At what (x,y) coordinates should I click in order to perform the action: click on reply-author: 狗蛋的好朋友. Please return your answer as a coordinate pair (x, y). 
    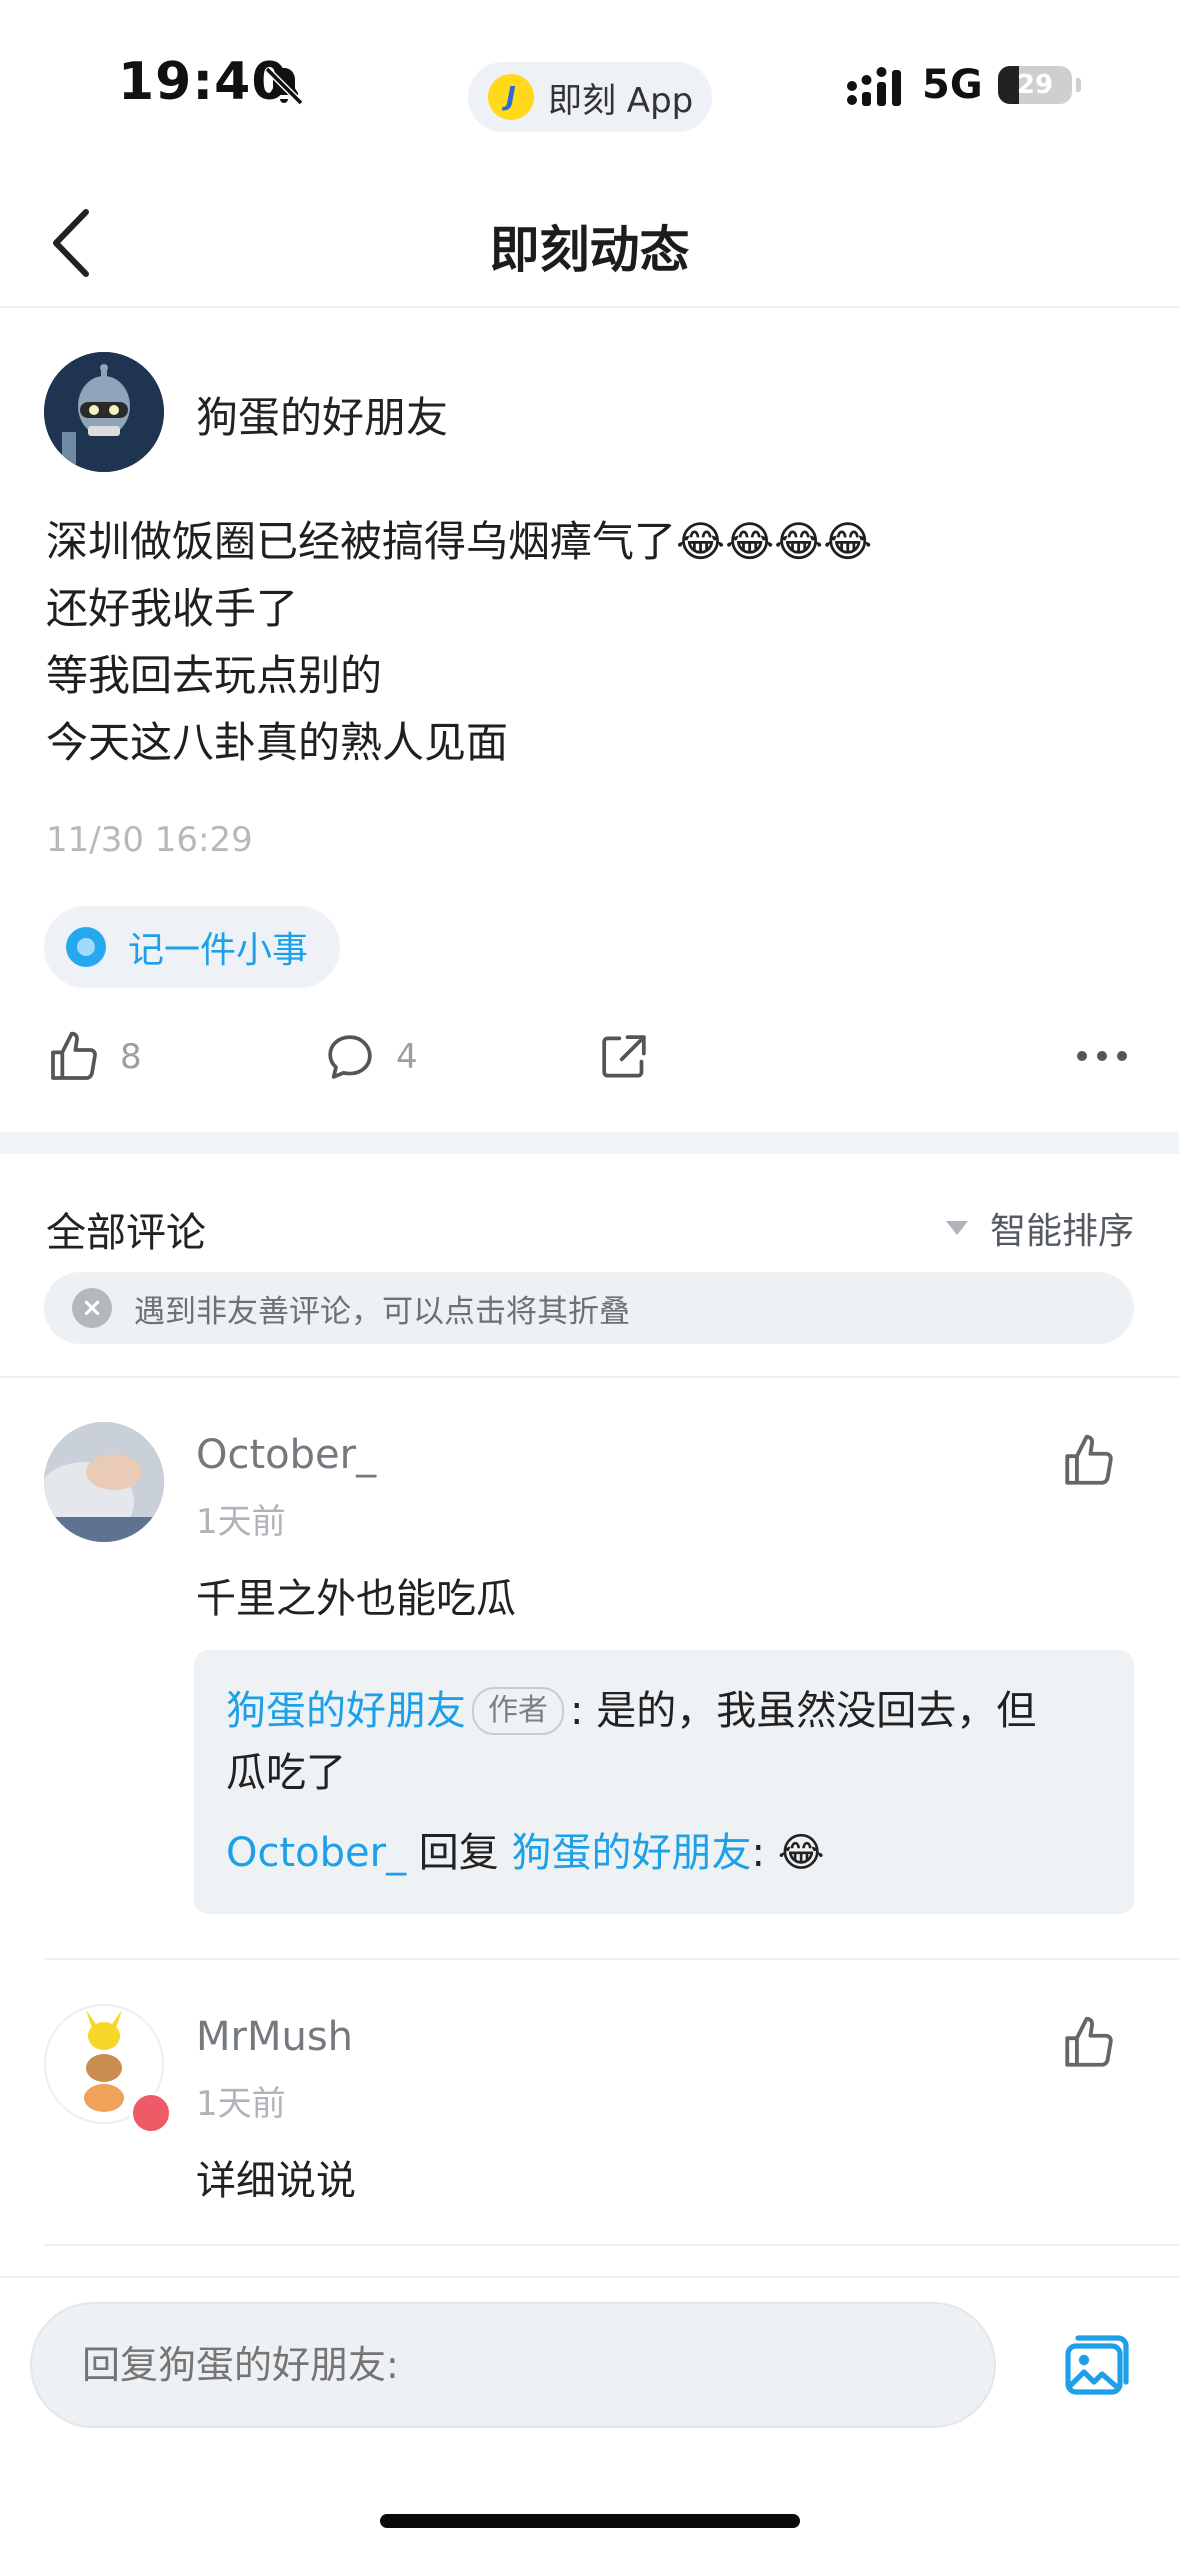
    Looking at the image, I should click on (346, 1711).